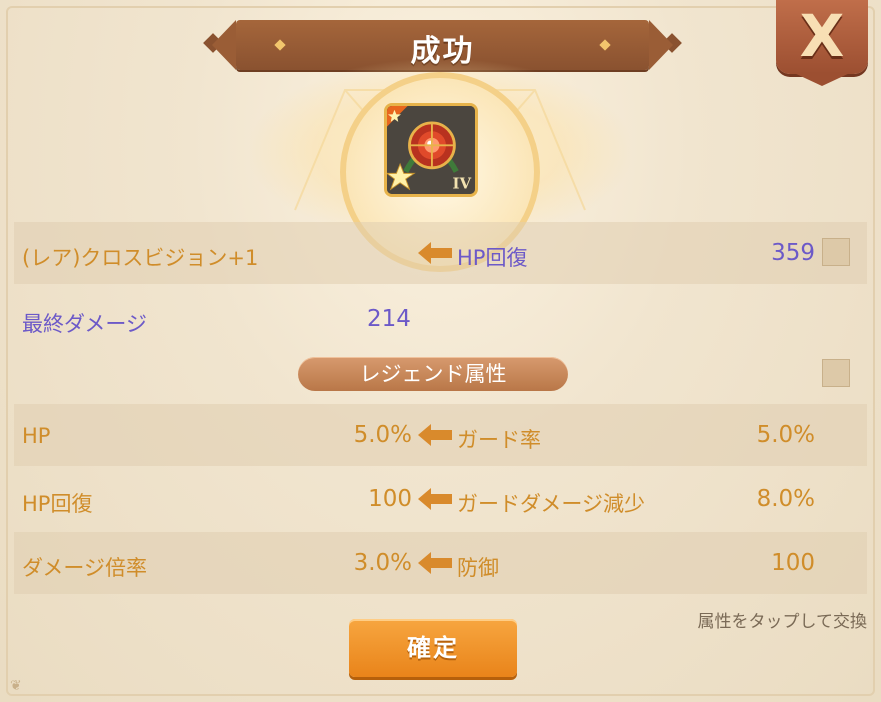  Describe the element at coordinates (16, 686) in the screenshot. I see `corner-ornament-icon: ❦` at that location.